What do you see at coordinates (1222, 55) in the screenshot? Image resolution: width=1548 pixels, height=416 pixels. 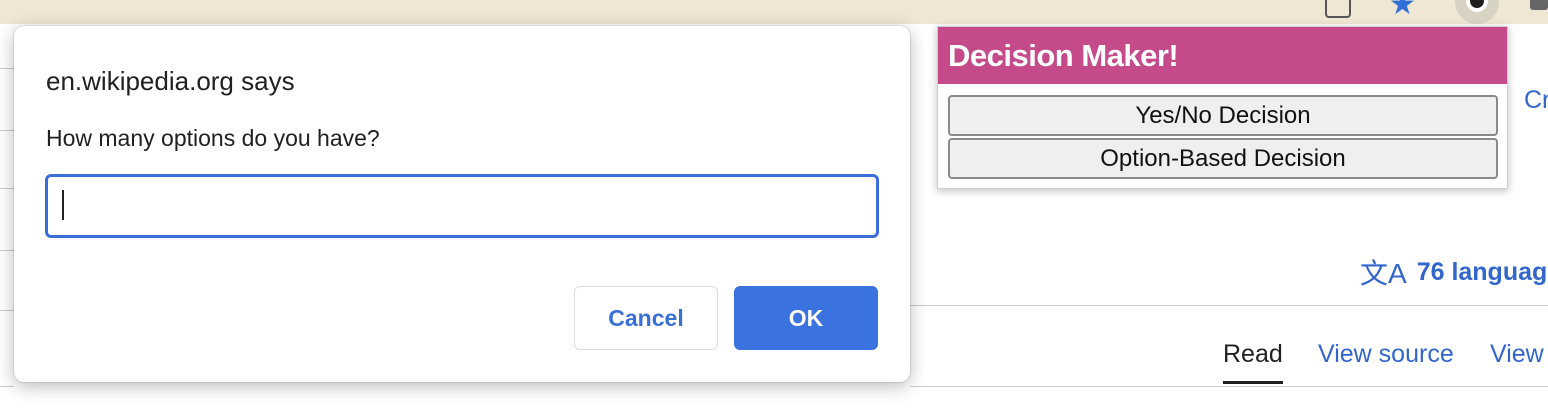 I see `popup-title: Decision Maker!` at bounding box center [1222, 55].